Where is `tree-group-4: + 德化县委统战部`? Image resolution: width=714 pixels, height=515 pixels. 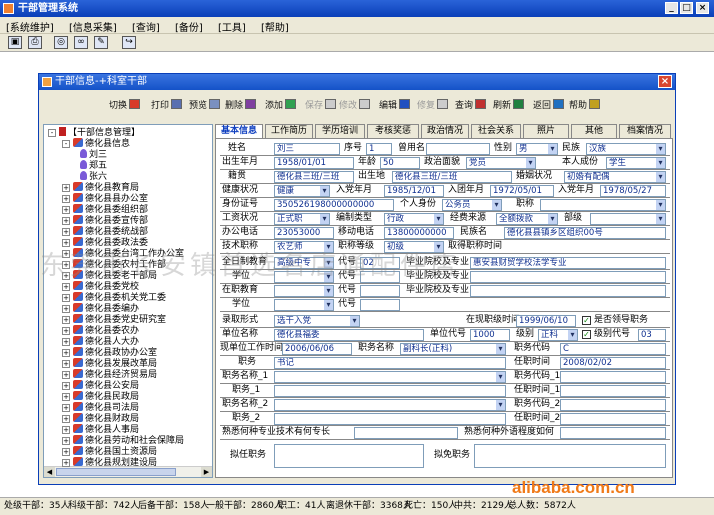 tree-group-4: + 德化县委统战部 is located at coordinates (105, 231).